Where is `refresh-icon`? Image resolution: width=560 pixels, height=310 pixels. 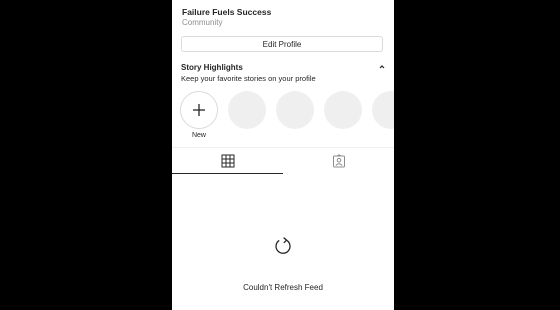 refresh-icon is located at coordinates (283, 246).